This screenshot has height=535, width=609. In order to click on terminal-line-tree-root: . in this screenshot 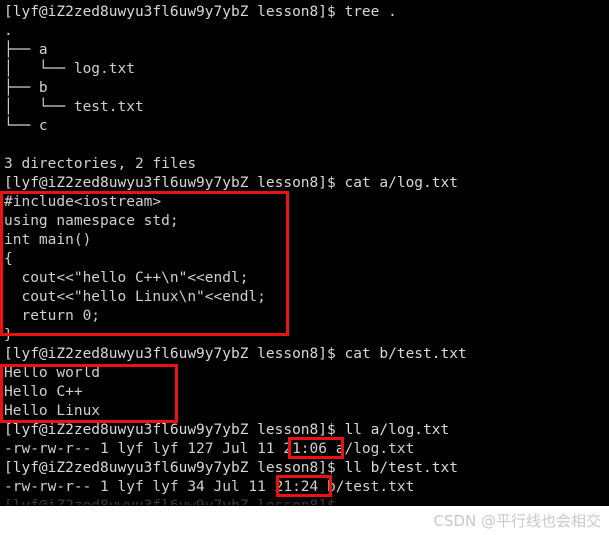, I will do `click(8, 31)`.